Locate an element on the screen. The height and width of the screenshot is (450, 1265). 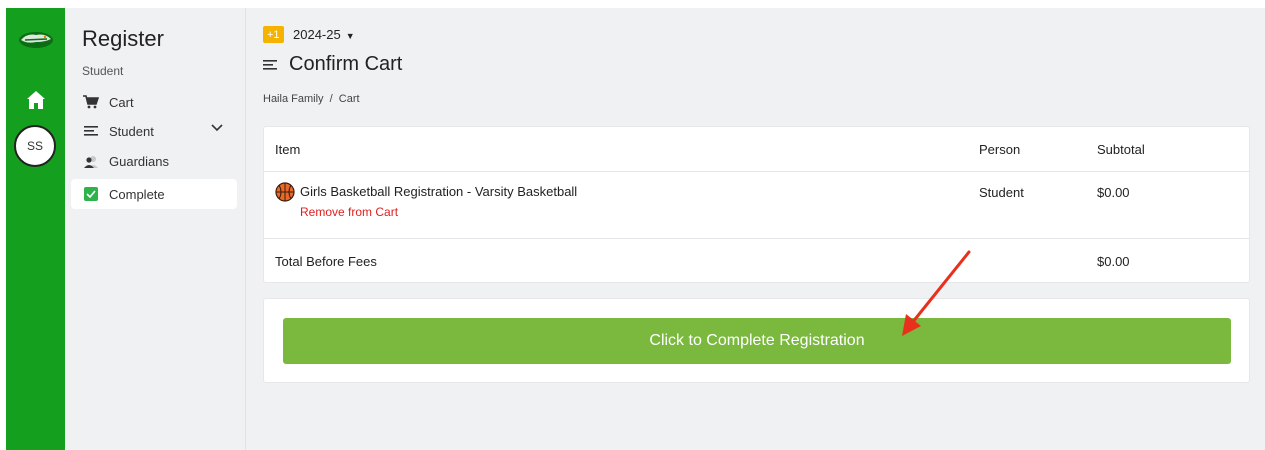
column-header-item: Item is located at coordinates (288, 149).